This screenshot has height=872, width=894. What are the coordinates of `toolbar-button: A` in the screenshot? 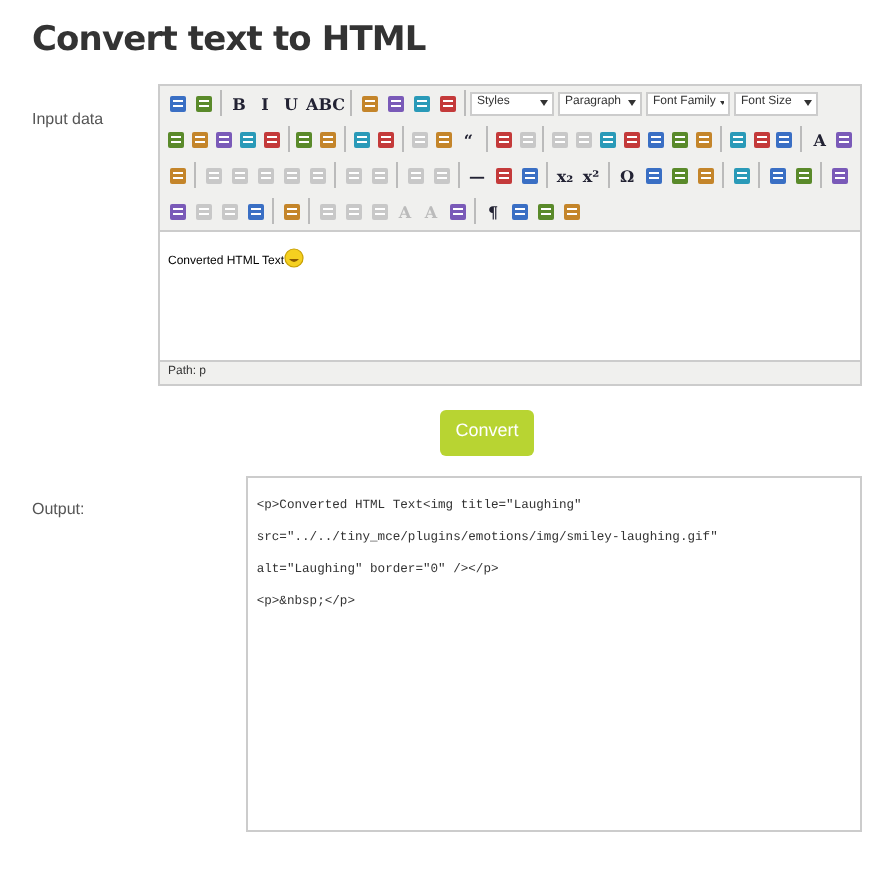 It's located at (819, 139).